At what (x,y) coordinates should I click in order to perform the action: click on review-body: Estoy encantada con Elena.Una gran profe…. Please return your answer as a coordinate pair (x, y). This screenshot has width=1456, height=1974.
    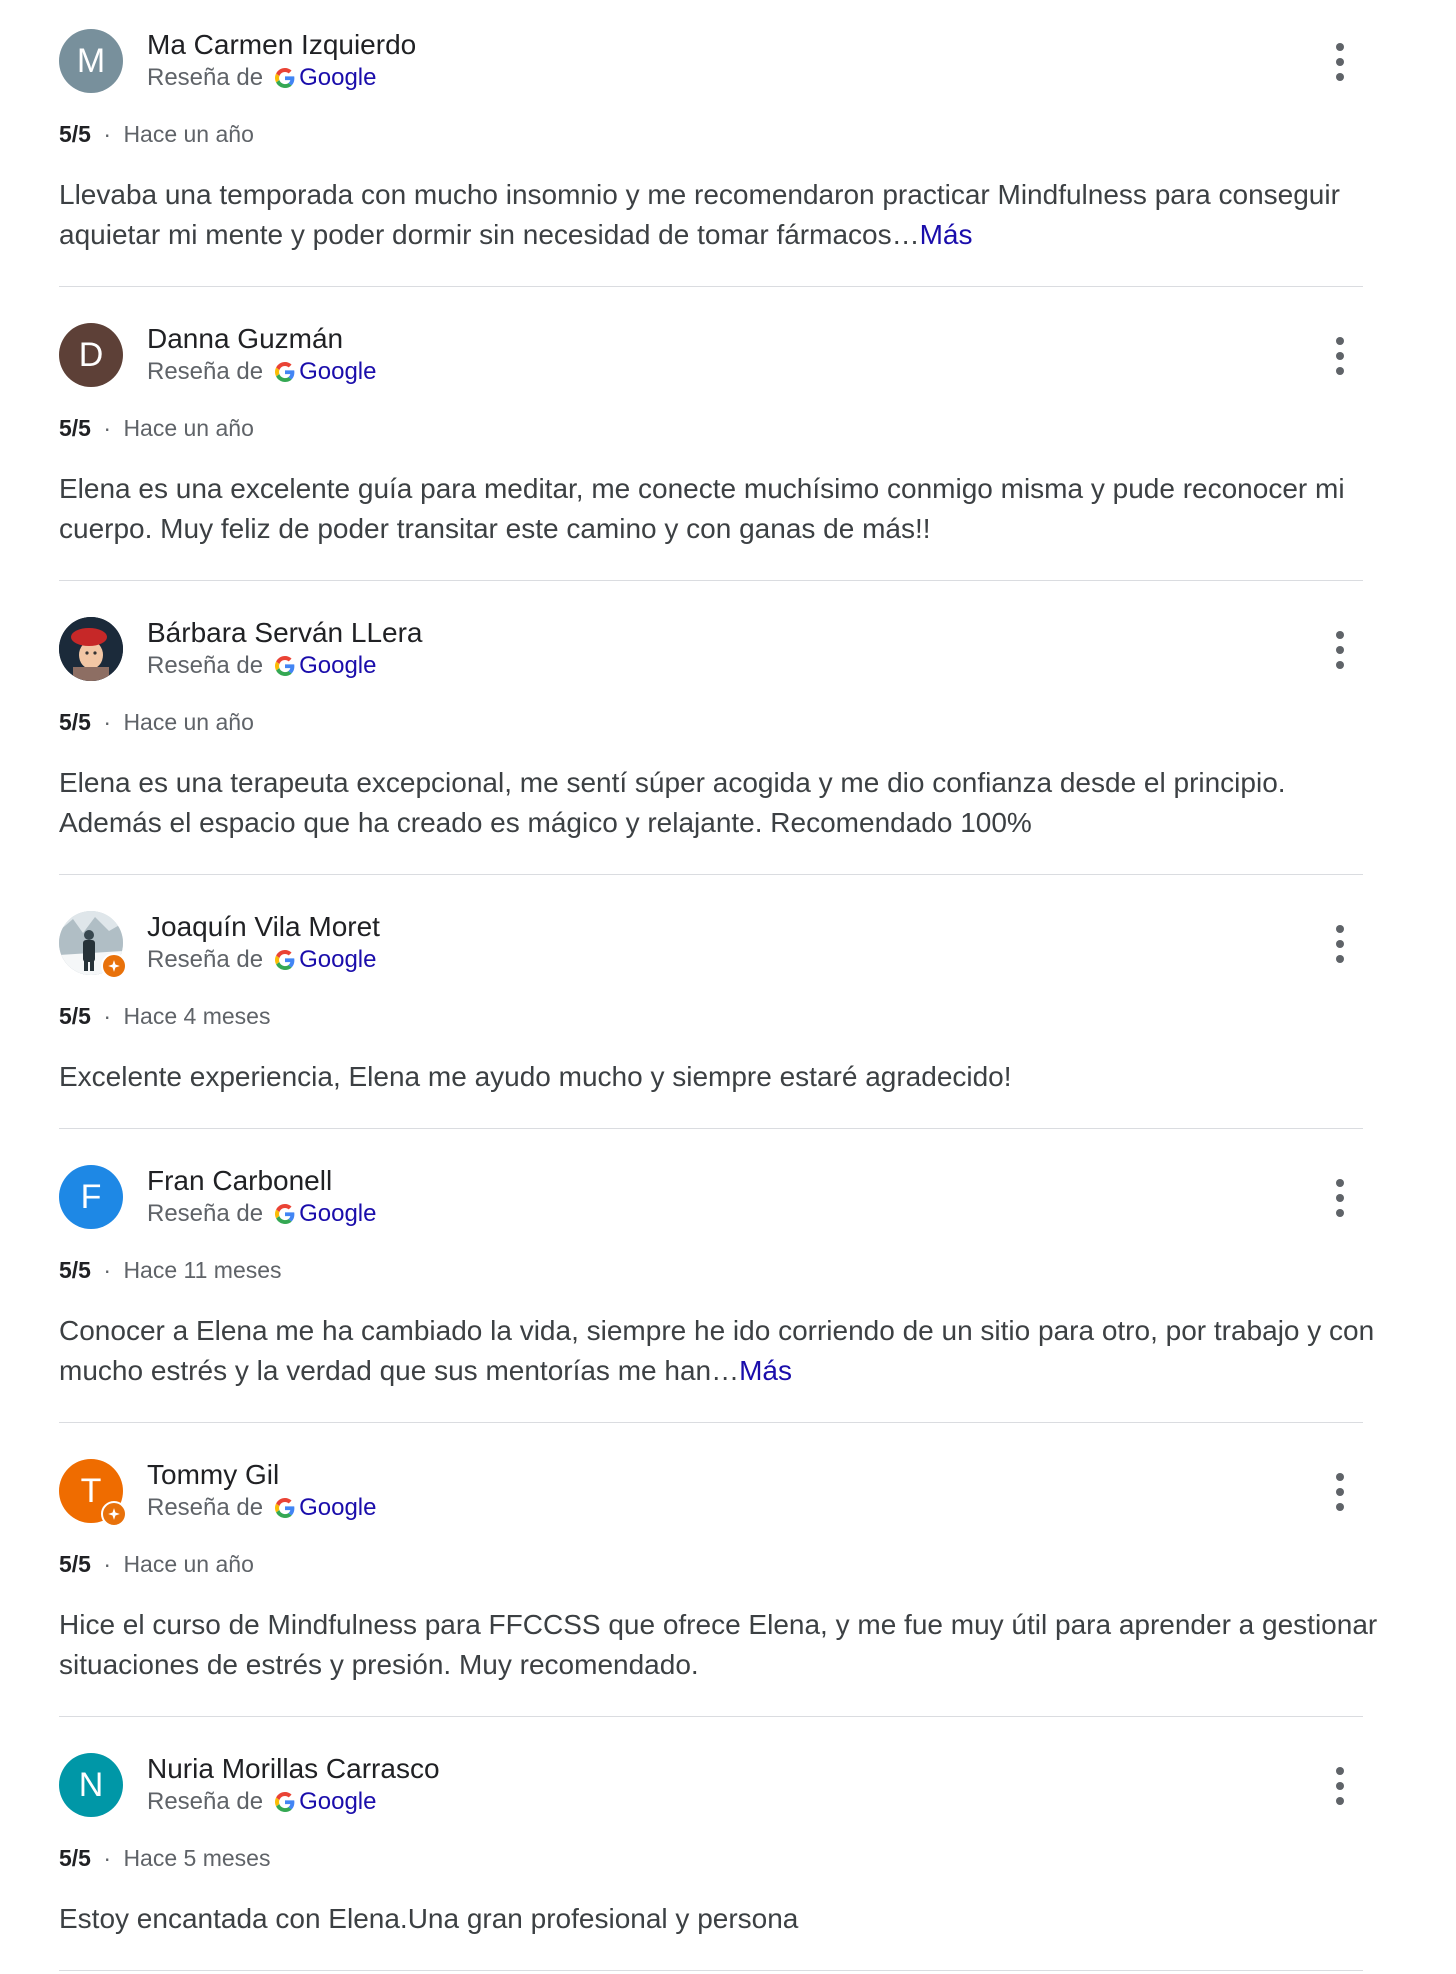
    Looking at the image, I should click on (429, 1918).